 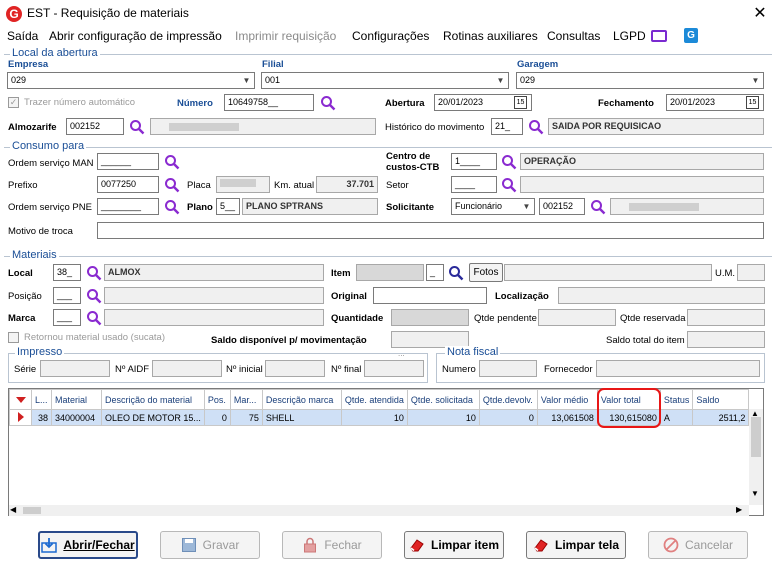 What do you see at coordinates (390, 272) in the screenshot?
I see `item-code-input` at bounding box center [390, 272].